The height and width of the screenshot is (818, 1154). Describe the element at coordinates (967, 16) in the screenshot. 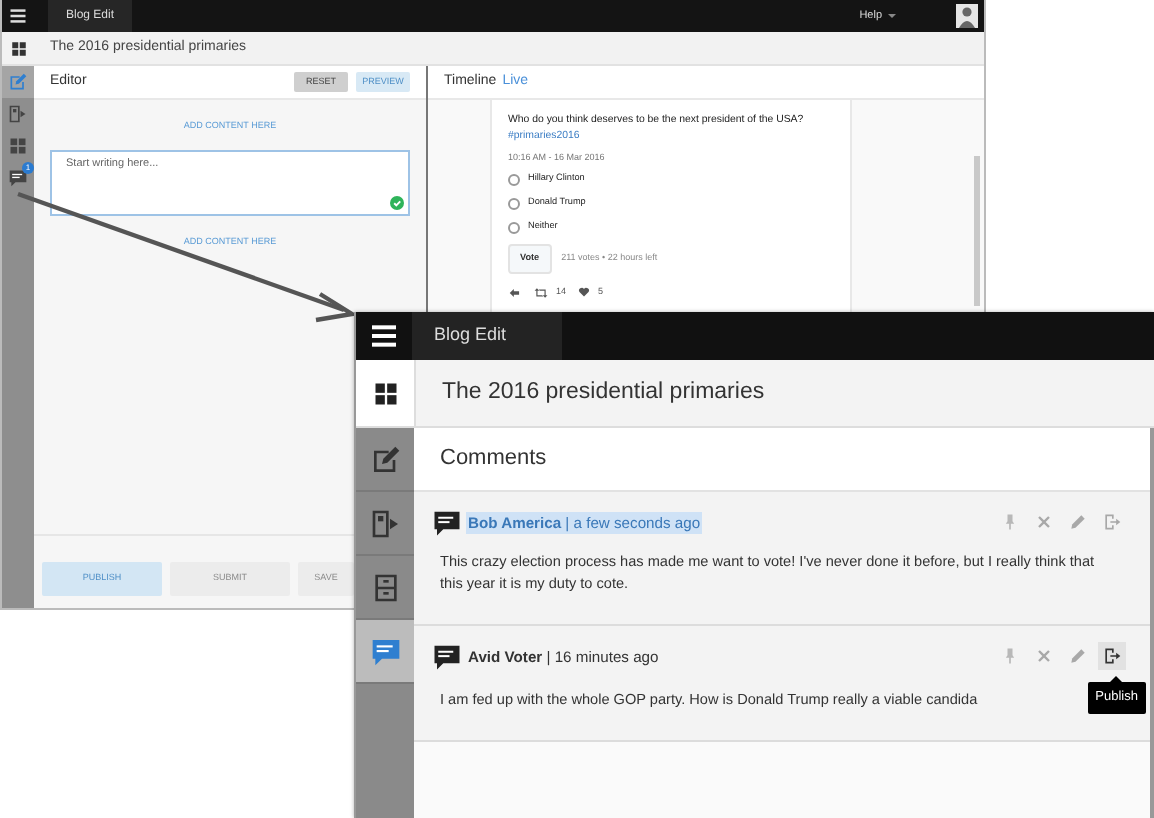

I see `avatar-icon` at that location.